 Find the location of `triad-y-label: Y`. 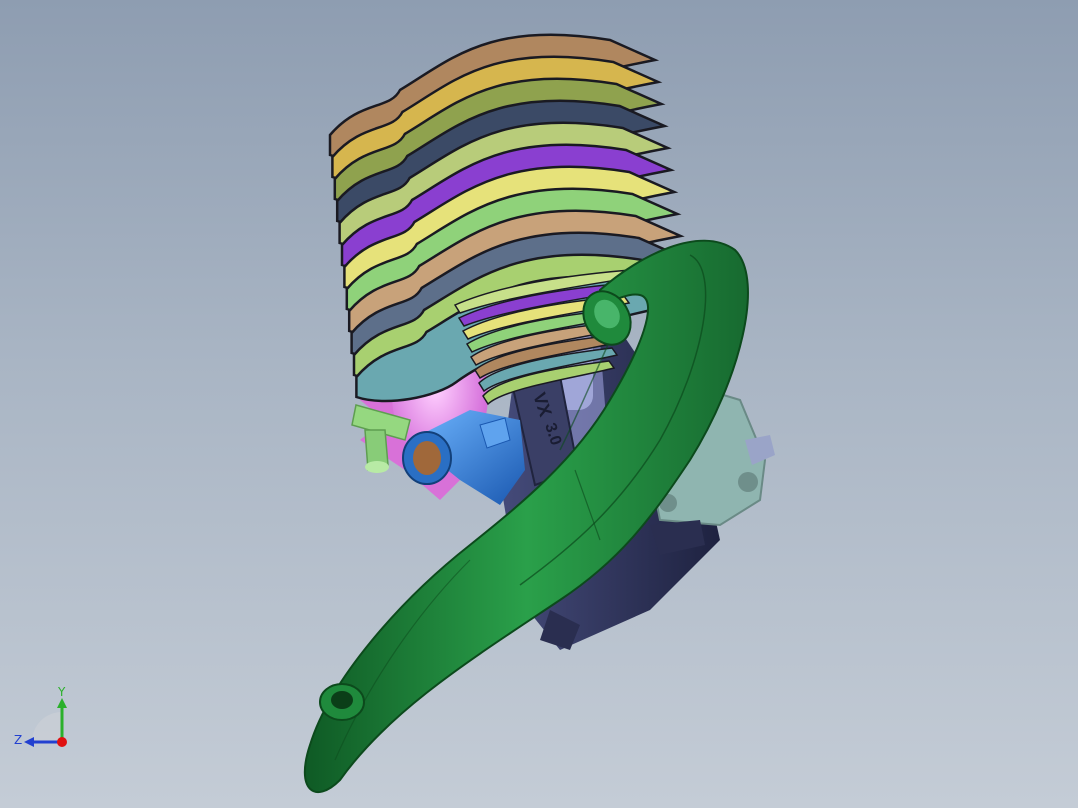

triad-y-label: Y is located at coordinates (61, 692).